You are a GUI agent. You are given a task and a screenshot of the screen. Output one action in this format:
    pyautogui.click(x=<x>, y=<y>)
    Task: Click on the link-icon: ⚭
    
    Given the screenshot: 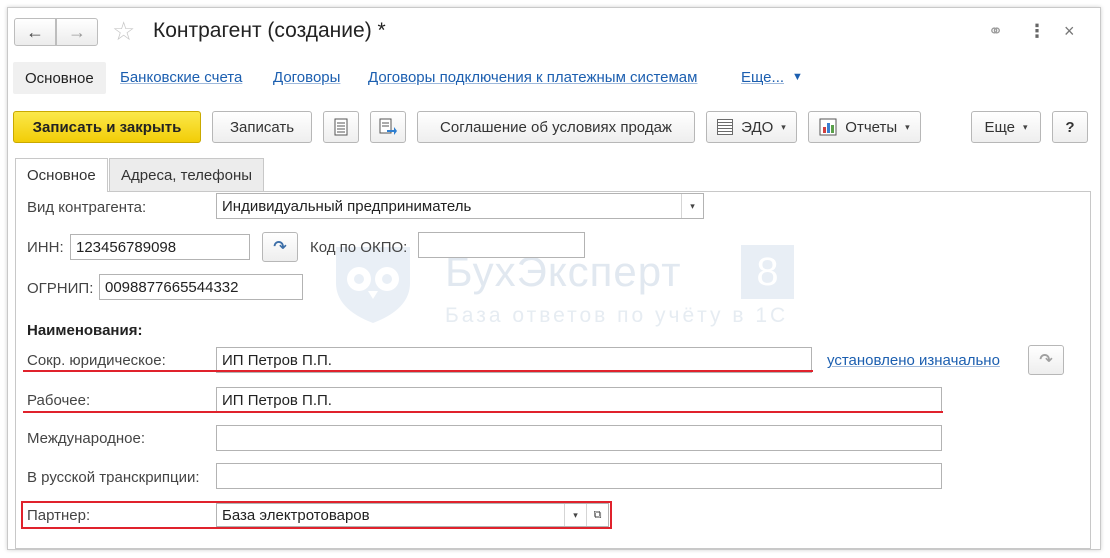 What is the action you would take?
    pyautogui.click(x=995, y=31)
    